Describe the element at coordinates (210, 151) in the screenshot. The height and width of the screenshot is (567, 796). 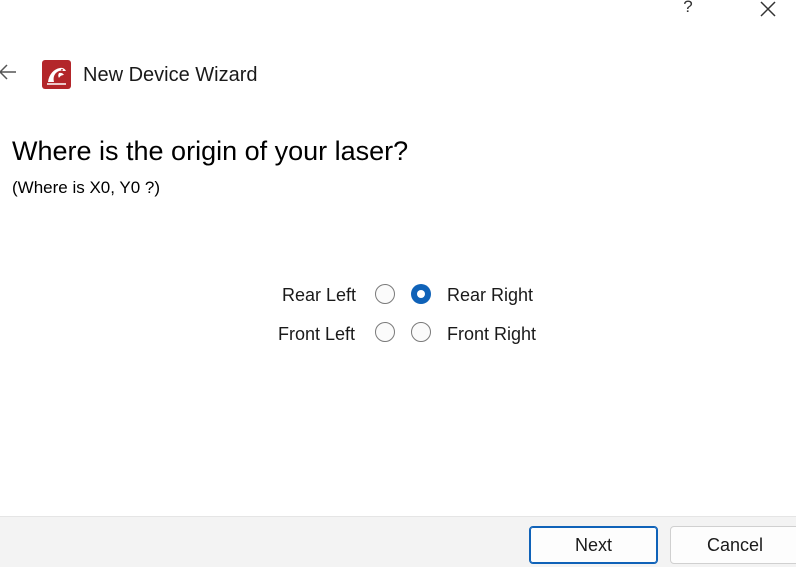
I see `page-question: Where is the origin of your laser?` at that location.